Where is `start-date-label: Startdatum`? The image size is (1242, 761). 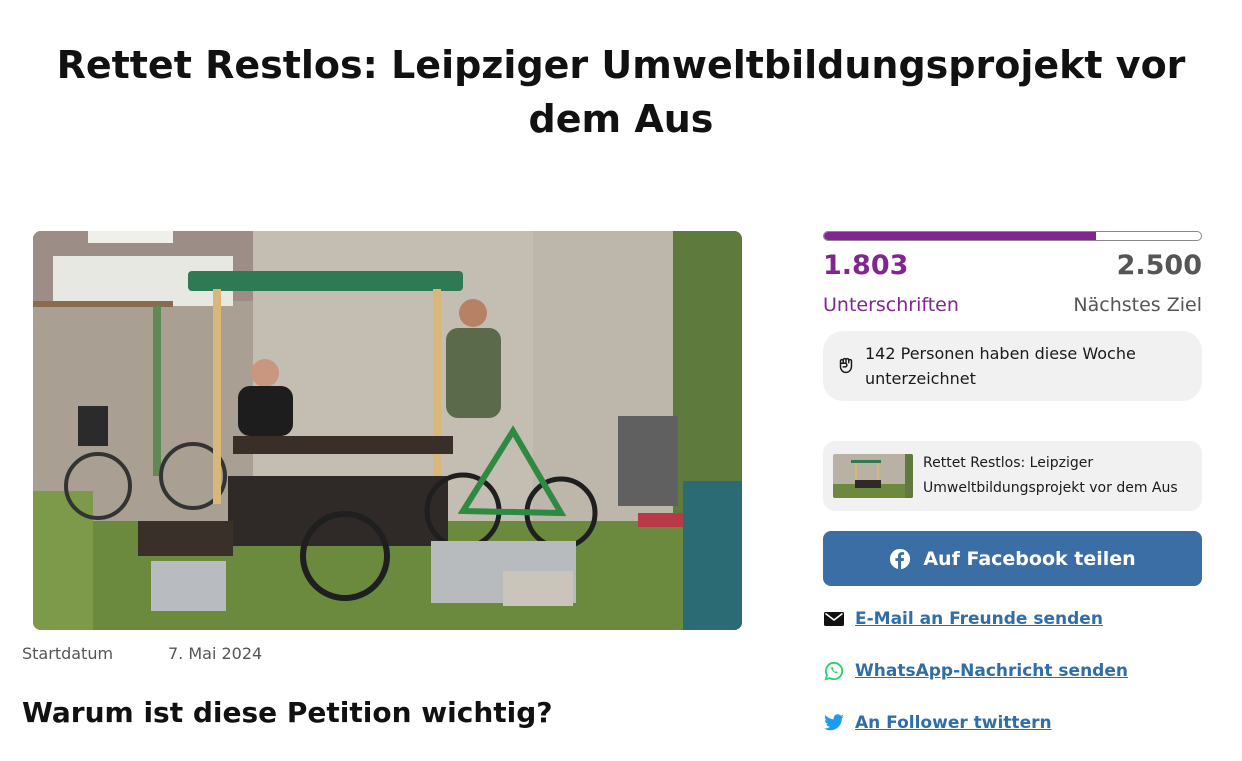
start-date-label: Startdatum is located at coordinates (68, 653).